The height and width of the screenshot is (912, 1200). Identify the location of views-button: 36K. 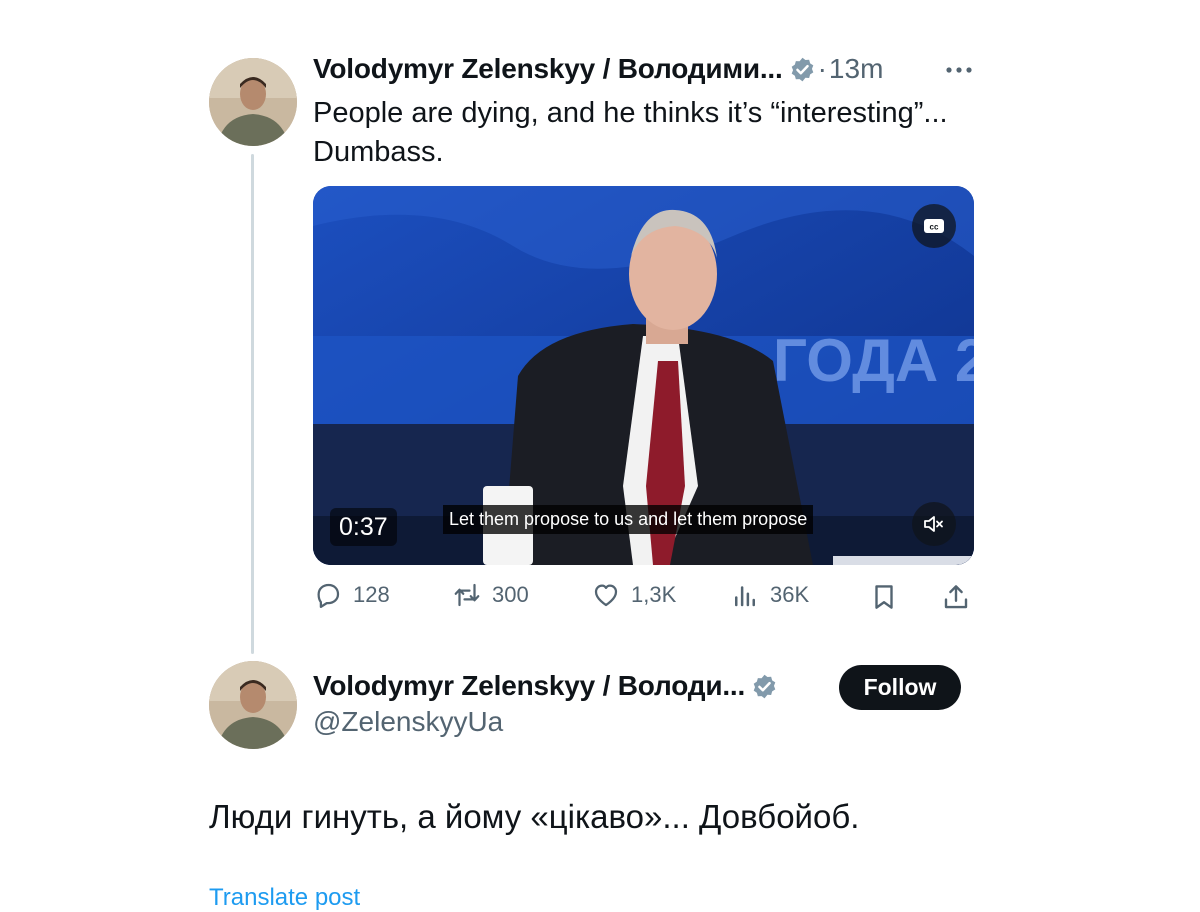
(769, 595).